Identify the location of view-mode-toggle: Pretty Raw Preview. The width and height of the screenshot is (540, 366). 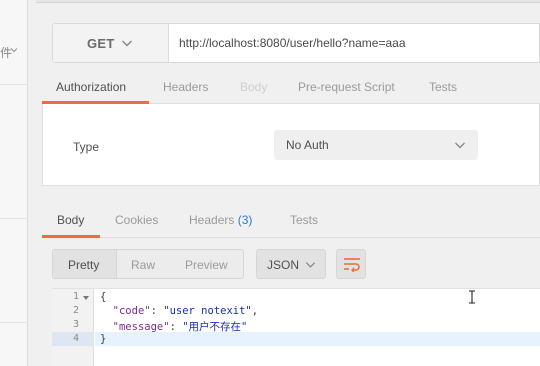
(148, 264).